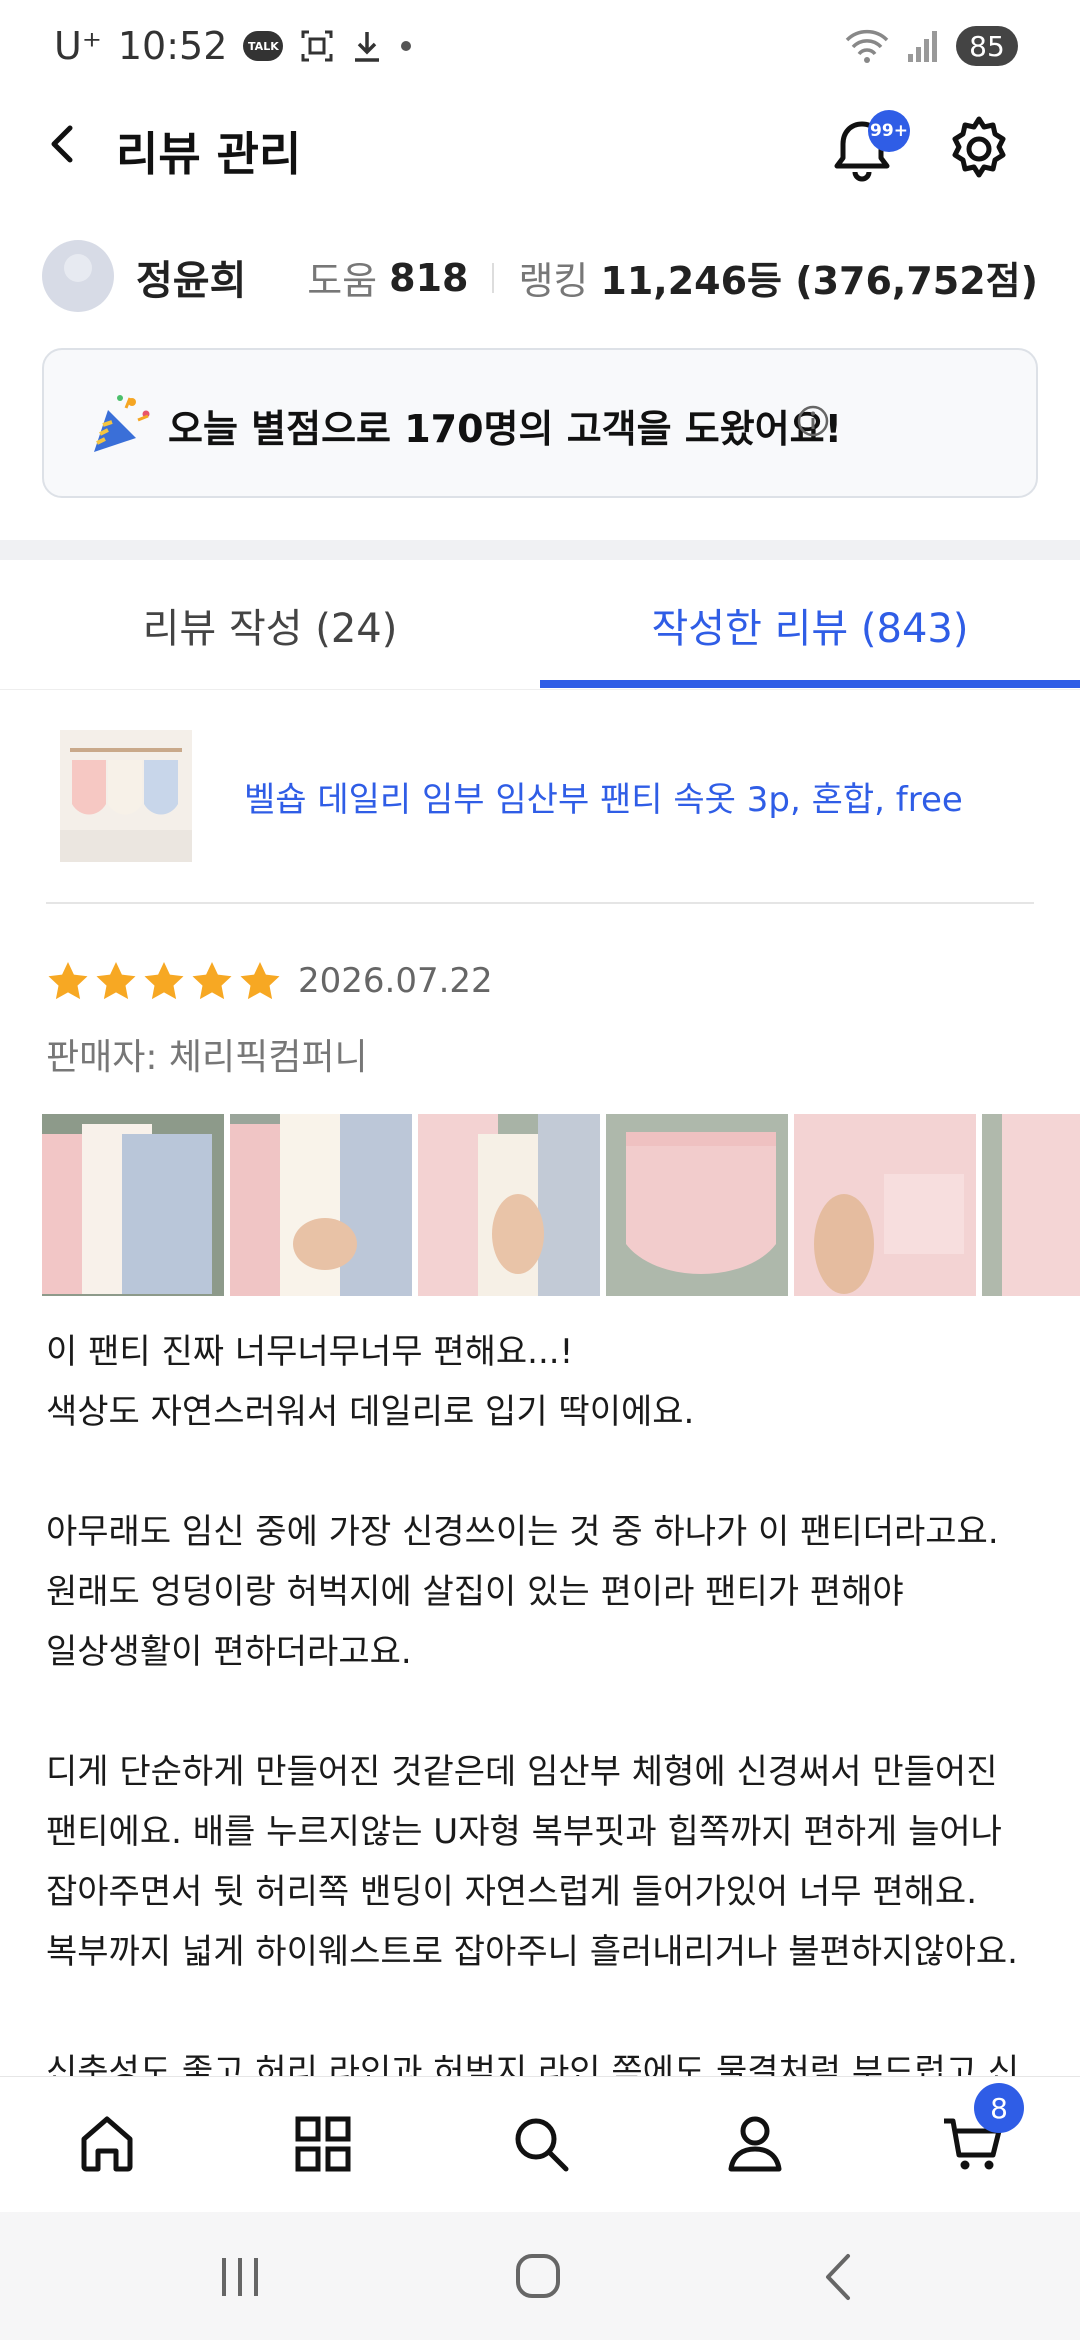 This screenshot has height=2340, width=1080. I want to click on clock: 10:52, so click(172, 46).